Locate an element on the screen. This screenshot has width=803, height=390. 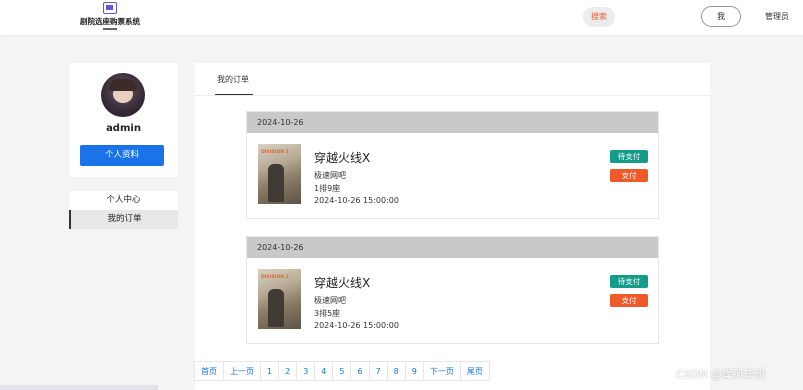
watermark: CSDN @岸风毕设 is located at coordinates (721, 374).